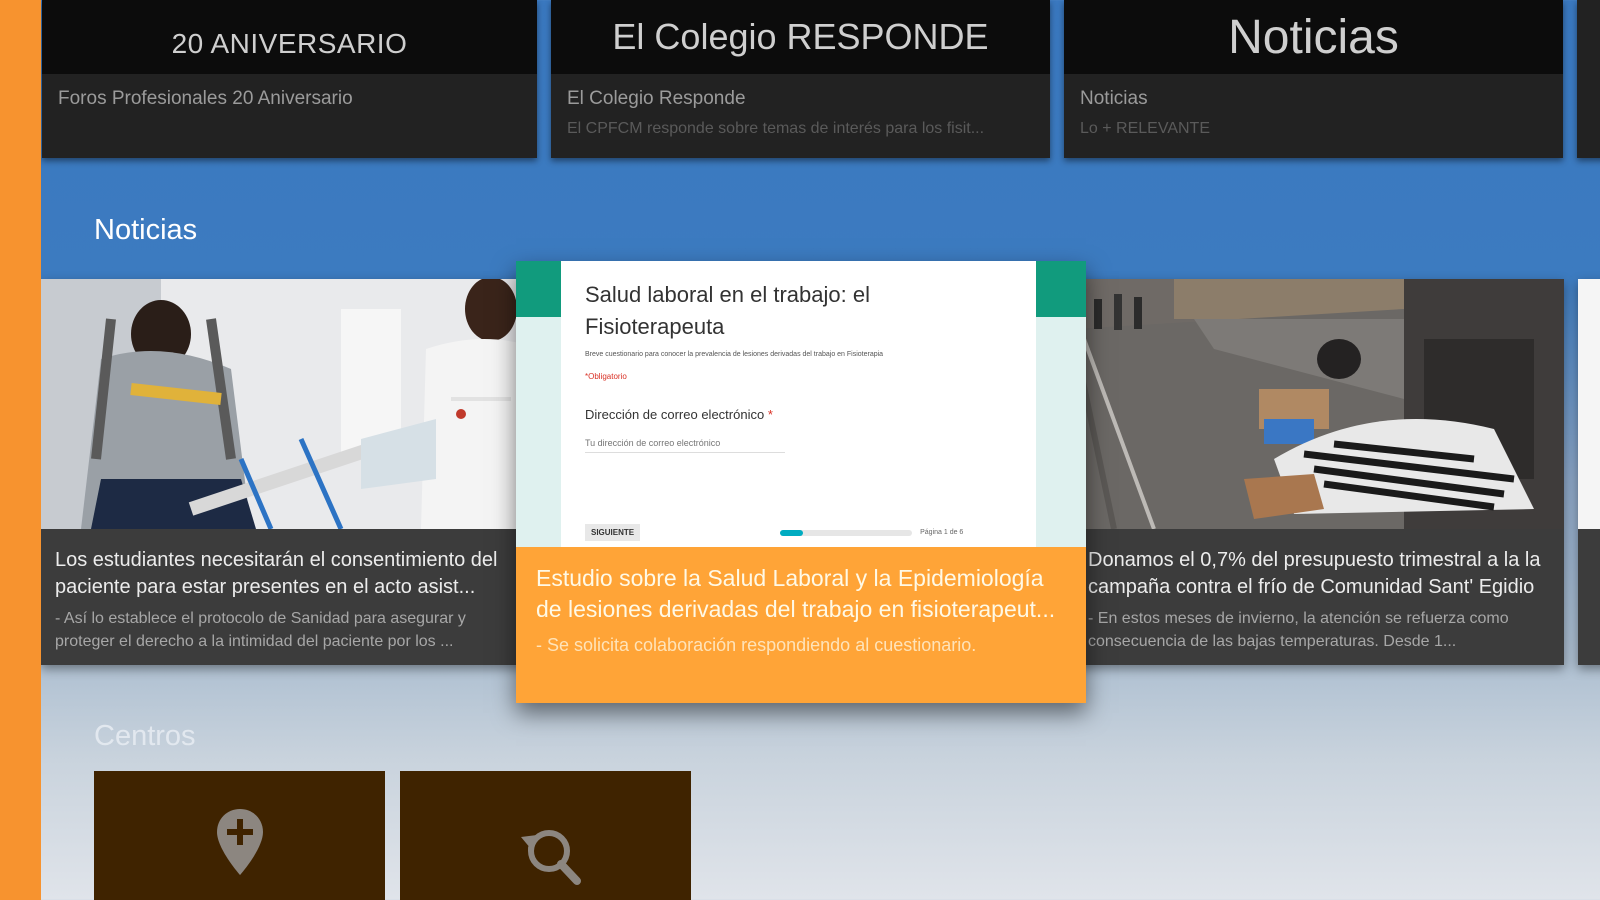 This screenshot has height=900, width=1600. I want to click on centros-add-tile, so click(239, 835).